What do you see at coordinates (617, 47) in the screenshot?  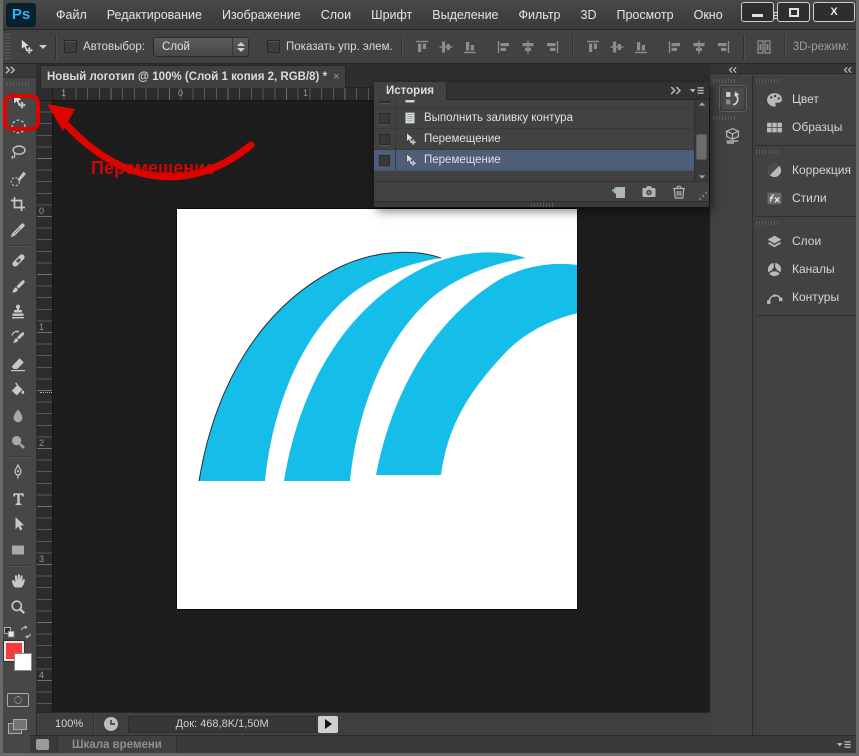 I see `distribute-vertical-centers-icon` at bounding box center [617, 47].